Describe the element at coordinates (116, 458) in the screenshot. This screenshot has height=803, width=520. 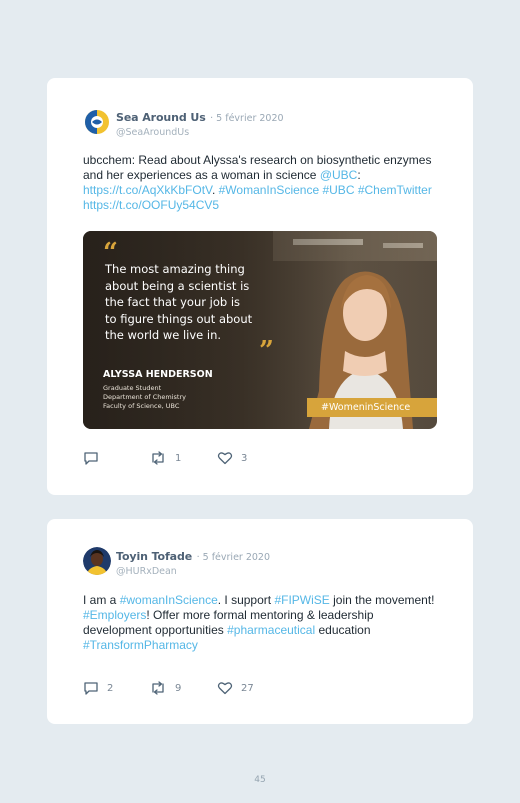
I see `reply-button` at that location.